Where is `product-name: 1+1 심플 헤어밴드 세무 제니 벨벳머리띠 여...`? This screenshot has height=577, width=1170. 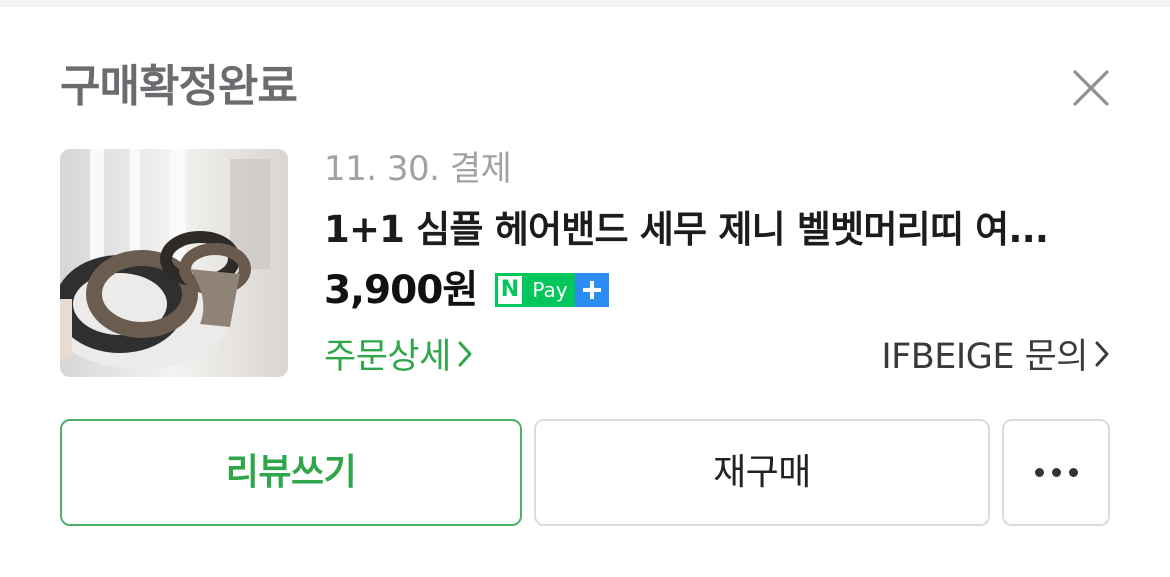
product-name: 1+1 심플 헤어밴드 세무 제니 벨벳머리띠 여... is located at coordinates (709, 230).